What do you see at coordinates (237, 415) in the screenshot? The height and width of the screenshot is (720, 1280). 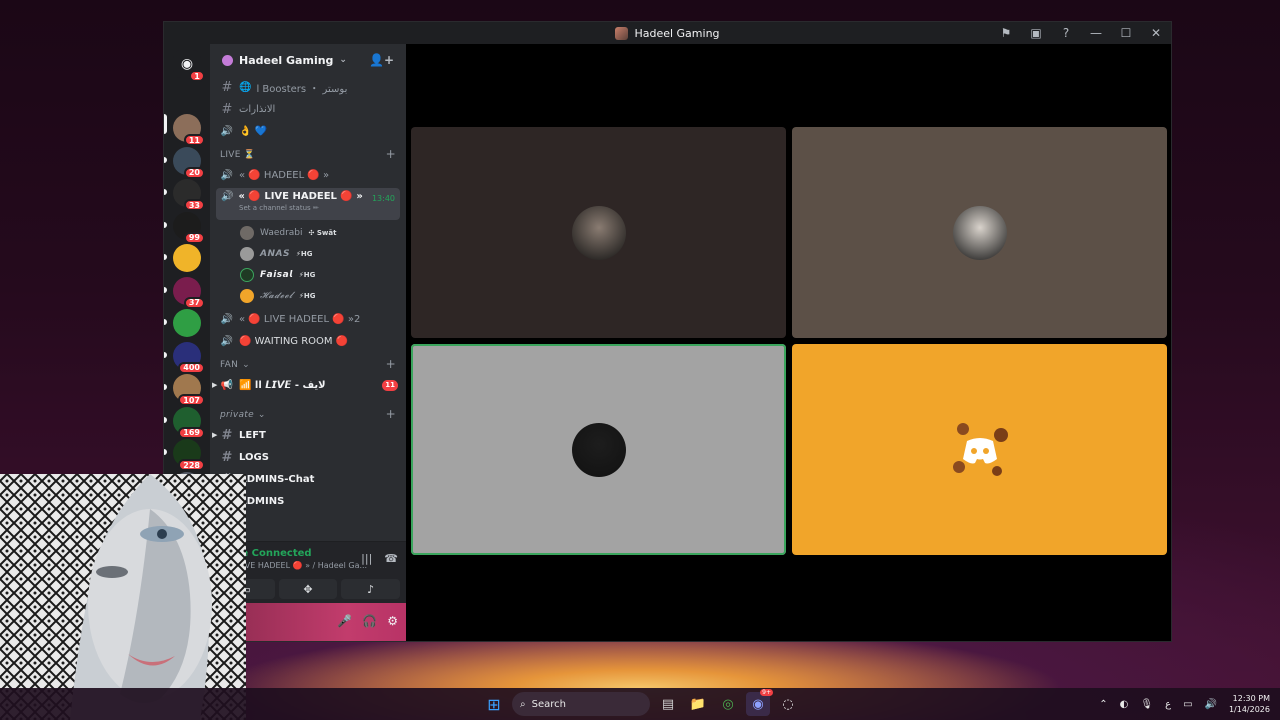 I see `category-label: private` at bounding box center [237, 415].